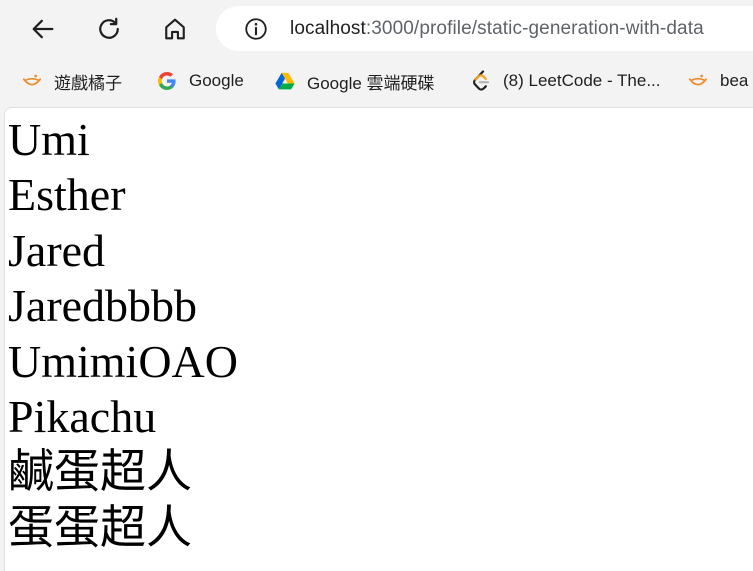 The image size is (753, 571). What do you see at coordinates (100, 472) in the screenshot?
I see `list-item: 鹹蛋超人` at bounding box center [100, 472].